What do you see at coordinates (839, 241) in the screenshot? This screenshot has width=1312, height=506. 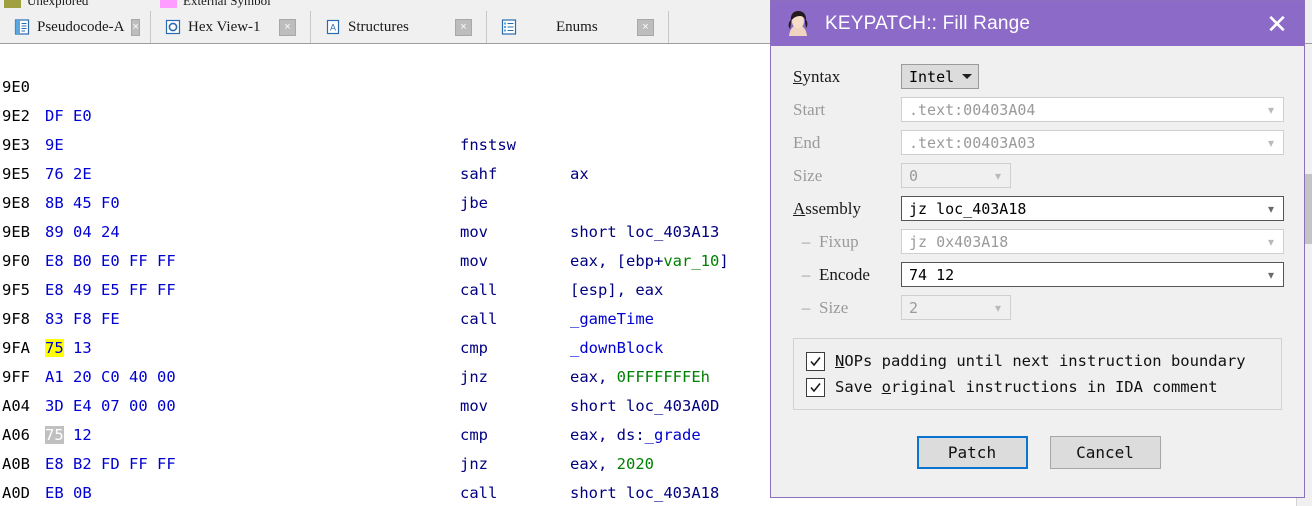 I see `fixup-label-text: Fixup` at bounding box center [839, 241].